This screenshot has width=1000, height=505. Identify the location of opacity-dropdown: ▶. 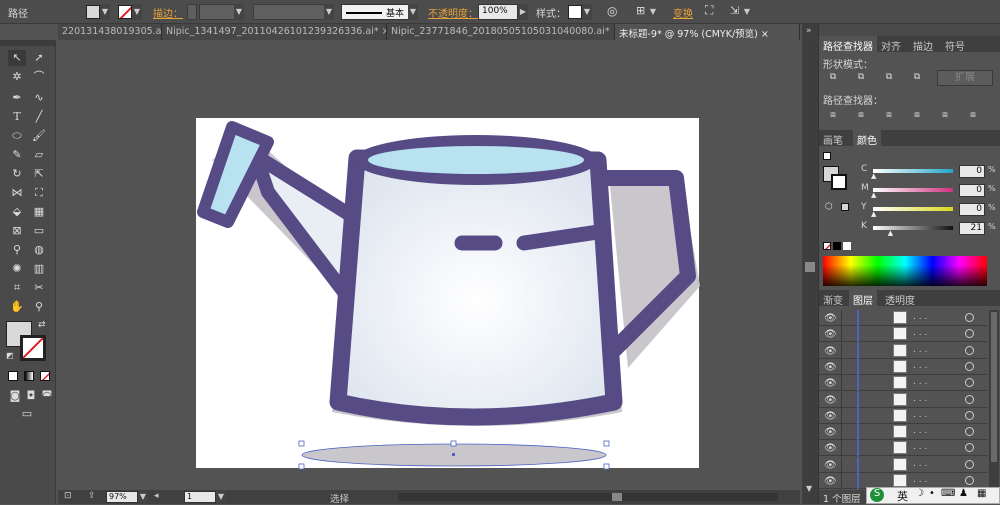
(523, 12).